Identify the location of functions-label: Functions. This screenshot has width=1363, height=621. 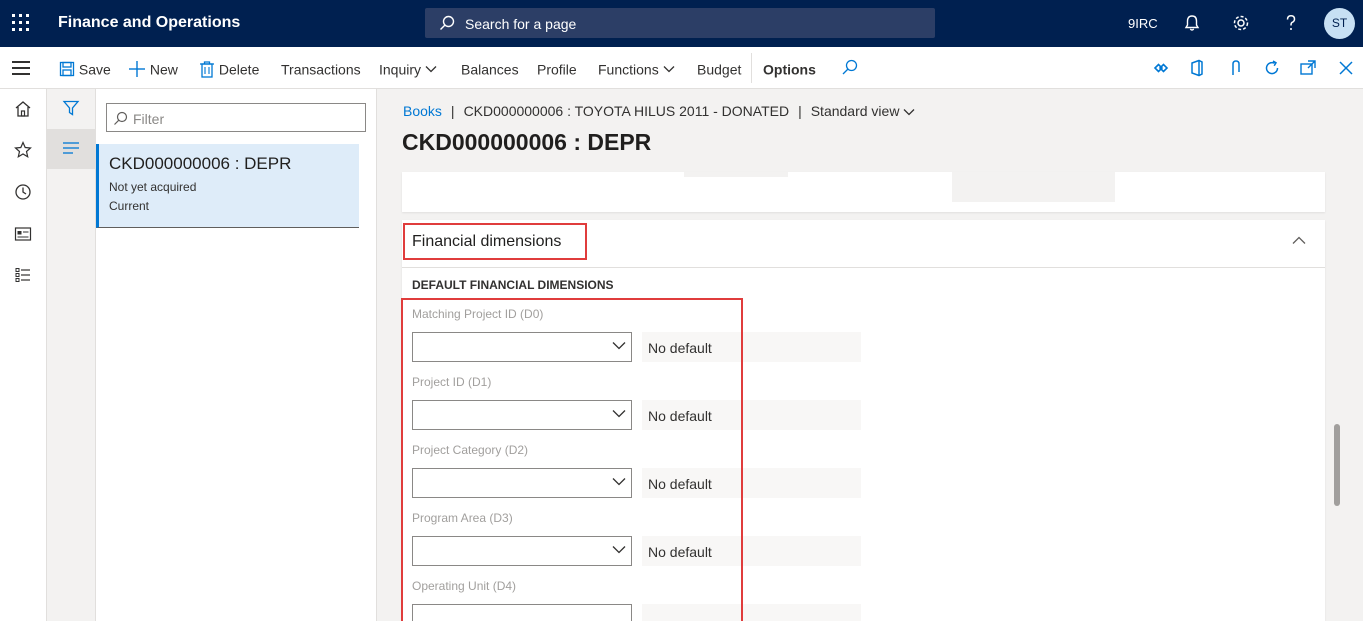
(628, 69).